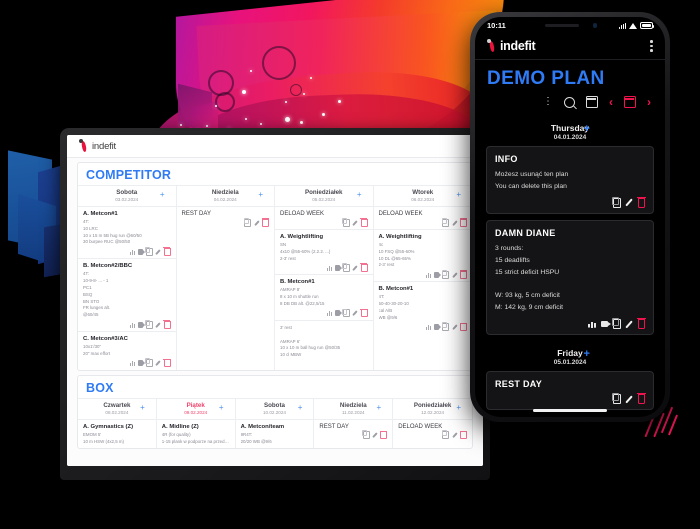  Describe the element at coordinates (591, 102) in the screenshot. I see `calendar-icon` at that location.